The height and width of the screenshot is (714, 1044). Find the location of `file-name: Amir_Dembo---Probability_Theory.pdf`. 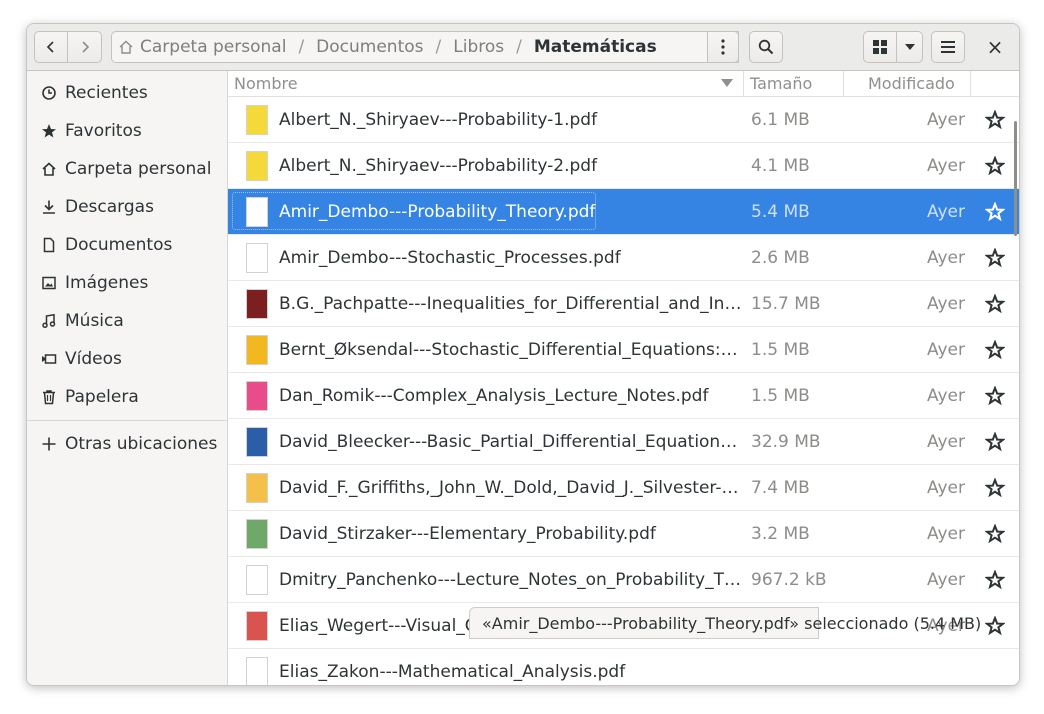

file-name: Amir_Dembo---Probability_Theory.pdf is located at coordinates (437, 212).